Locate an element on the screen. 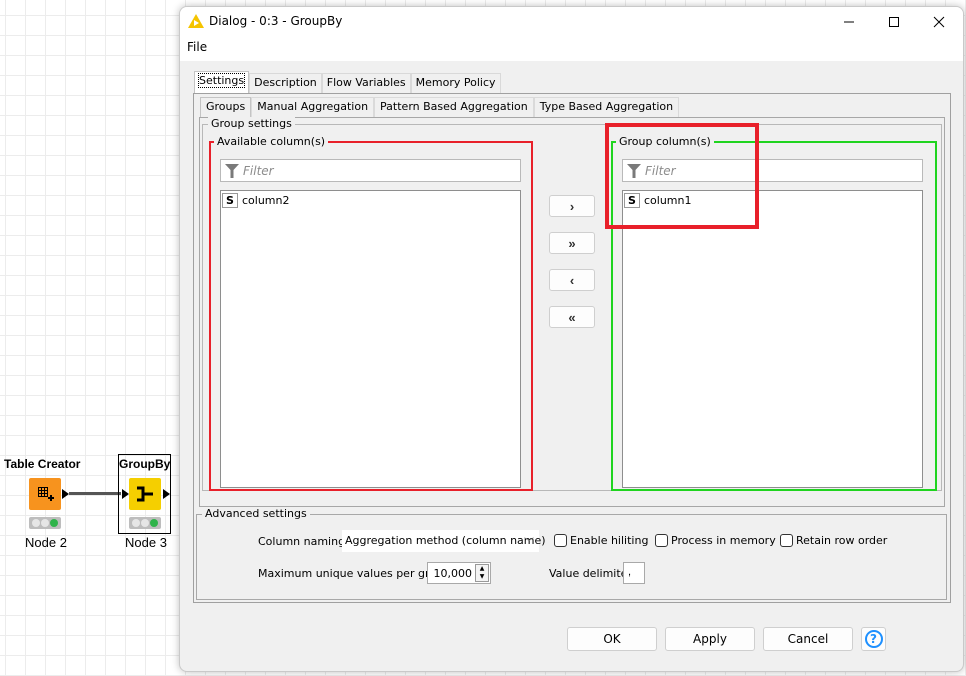  tab-description: Description is located at coordinates (285, 83).